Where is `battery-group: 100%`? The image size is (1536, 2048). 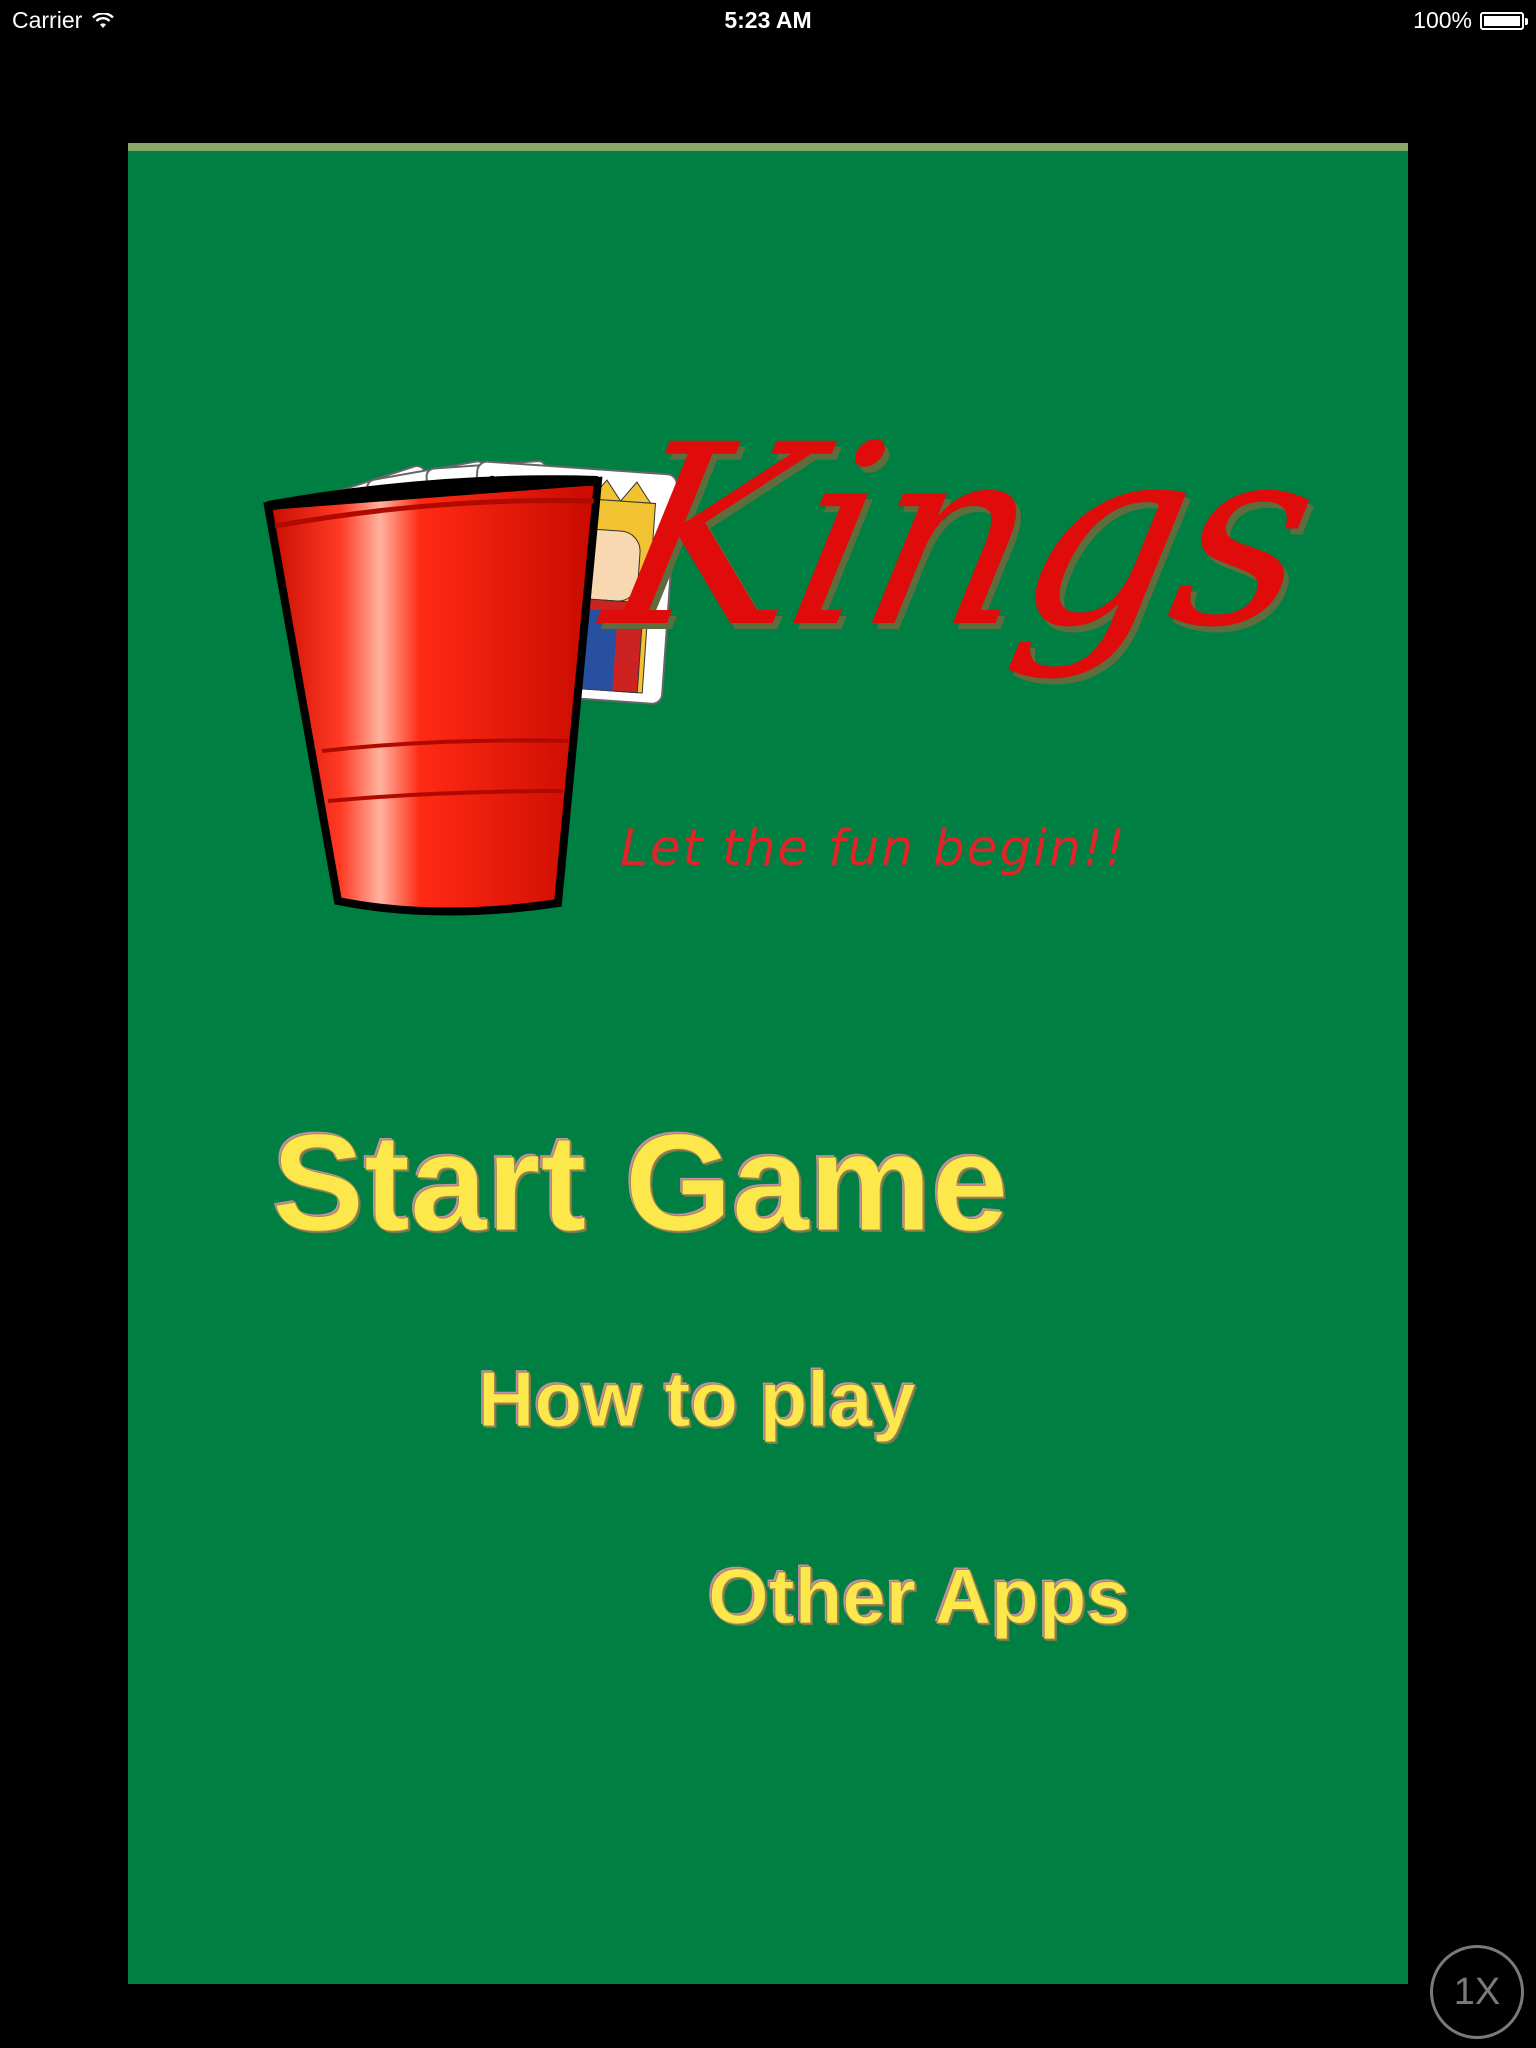 battery-group: 100% is located at coordinates (1470, 20).